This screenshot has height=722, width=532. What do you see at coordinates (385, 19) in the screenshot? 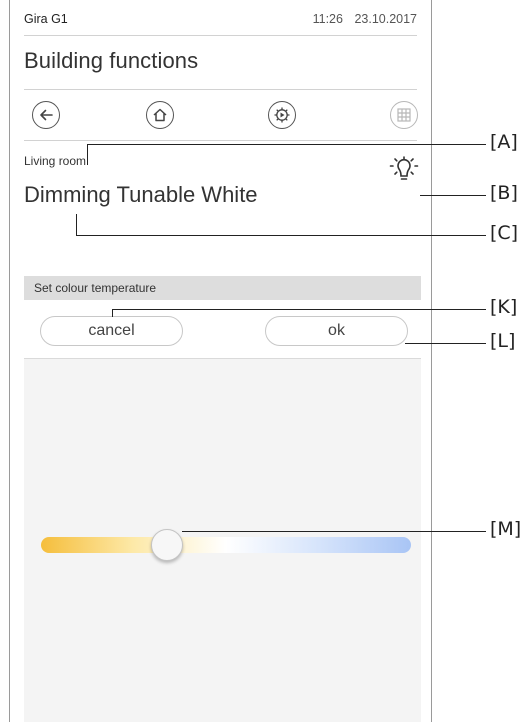
I see `status-date: 23.10.2017` at bounding box center [385, 19].